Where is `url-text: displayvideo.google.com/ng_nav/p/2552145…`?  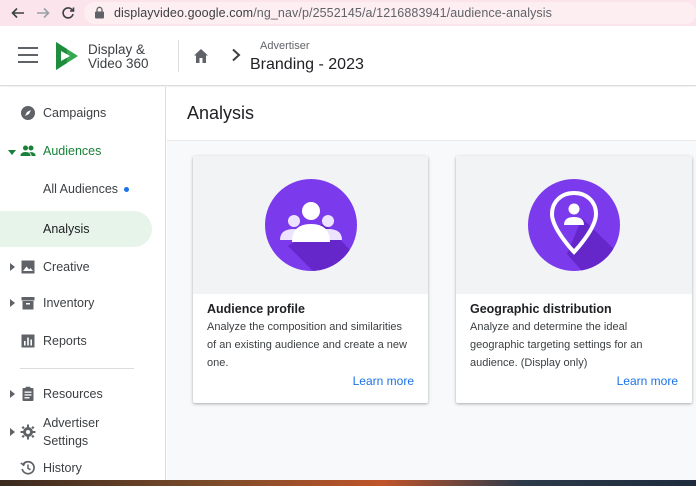 url-text: displayvideo.google.com/ng_nav/p/2552145… is located at coordinates (333, 13).